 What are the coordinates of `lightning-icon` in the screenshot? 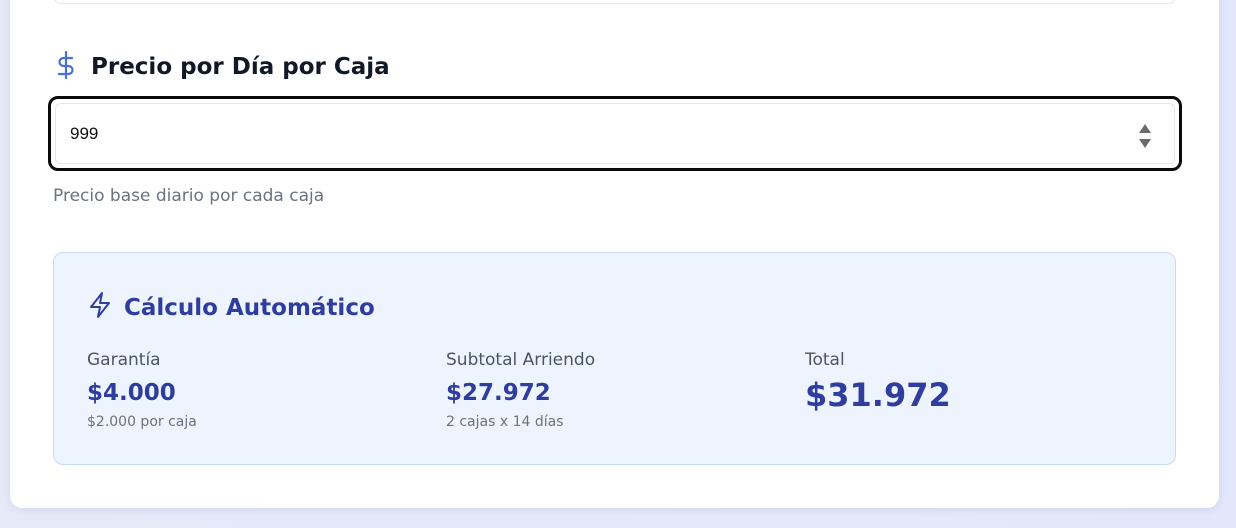 It's located at (100, 307).